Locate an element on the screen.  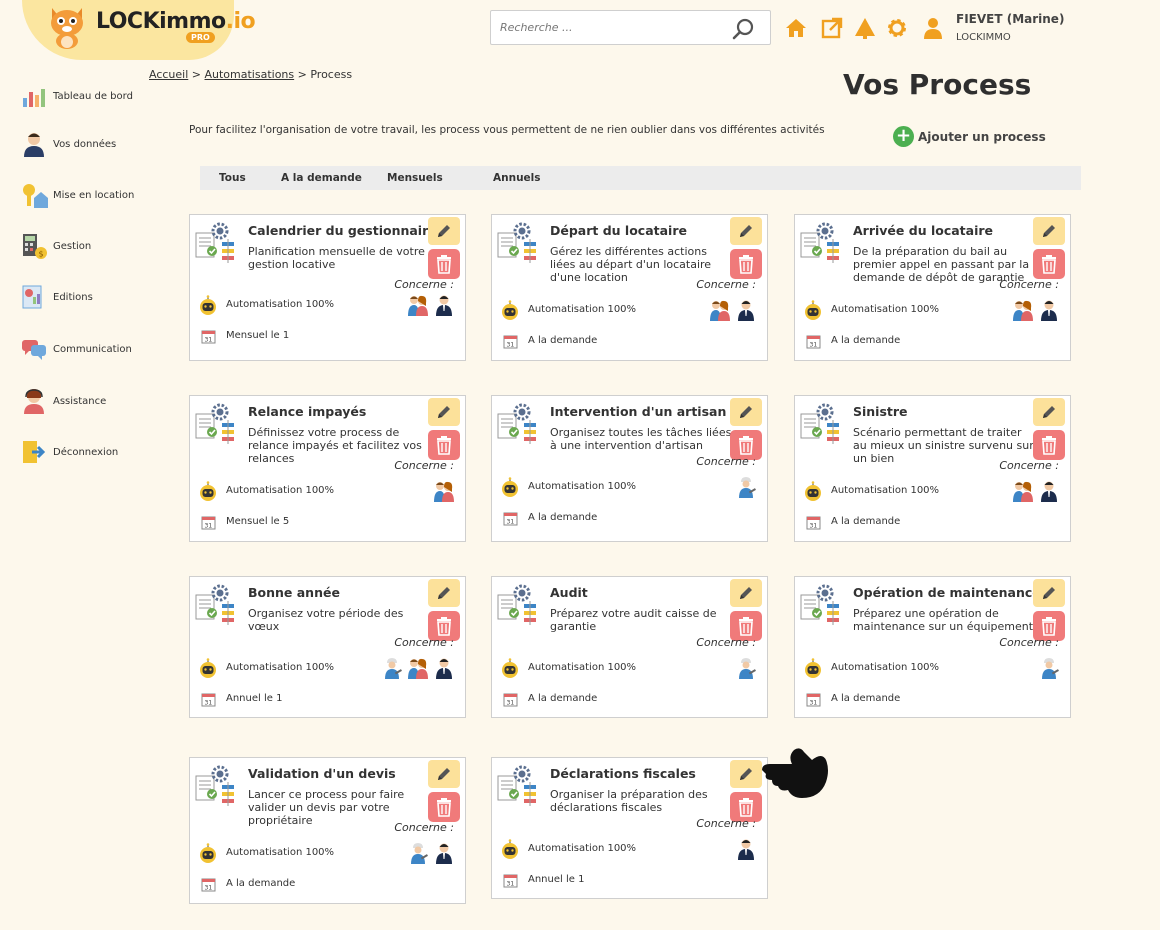
worker-icon is located at coordinates (747, 668).